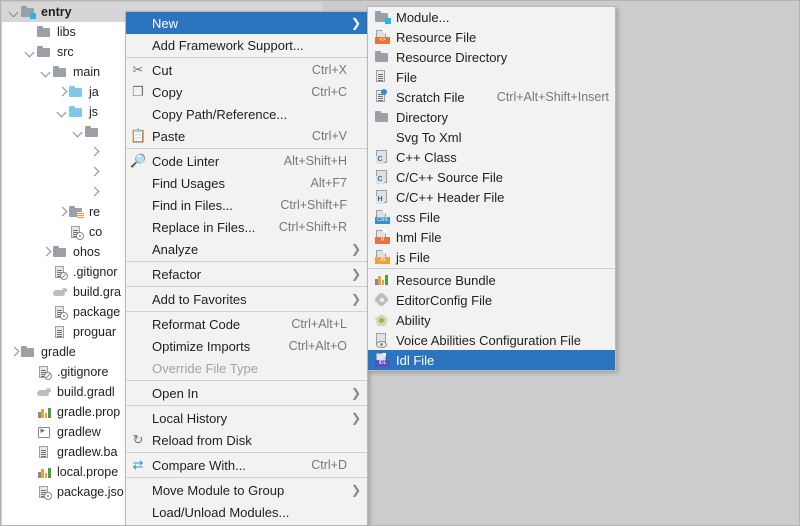 The width and height of the screenshot is (800, 526). Describe the element at coordinates (491, 57) in the screenshot. I see `submenu-item: Resource Directory` at that location.